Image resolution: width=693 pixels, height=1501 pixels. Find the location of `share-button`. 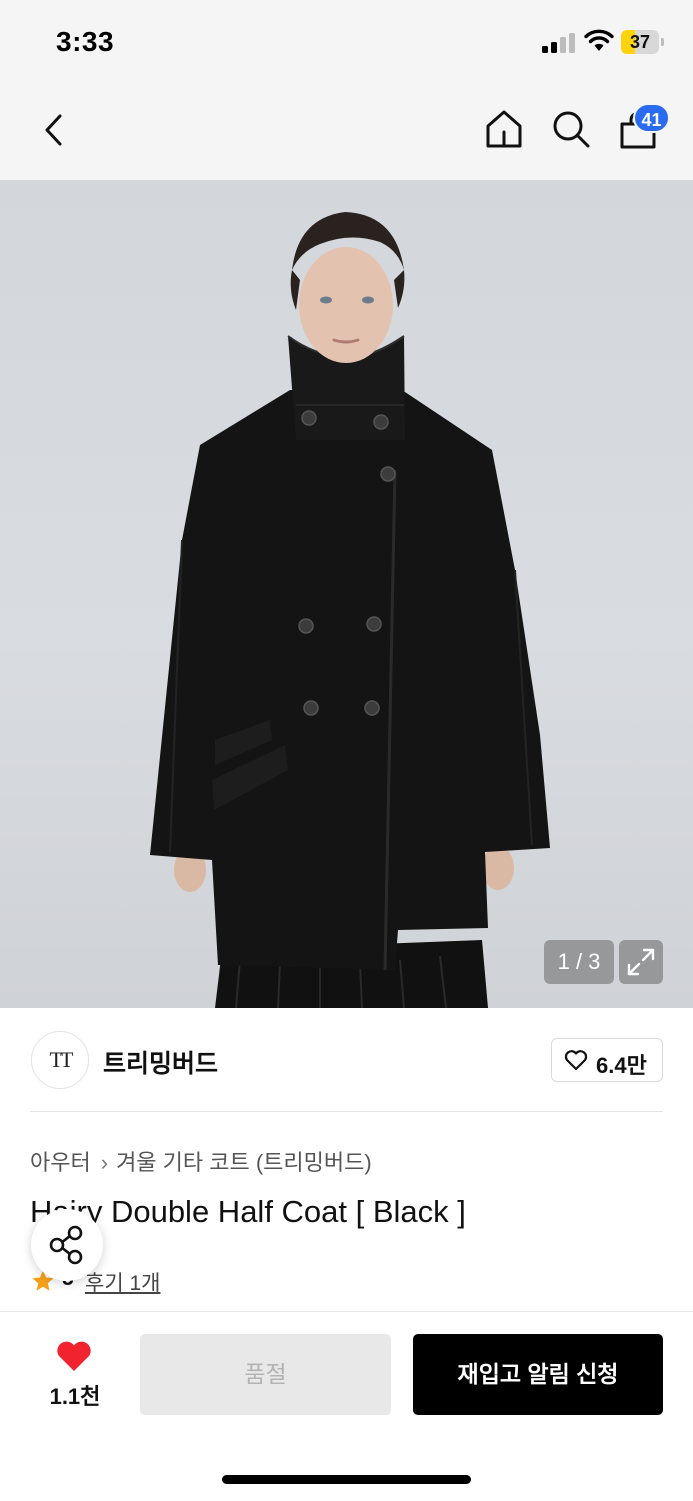

share-button is located at coordinates (67, 1245).